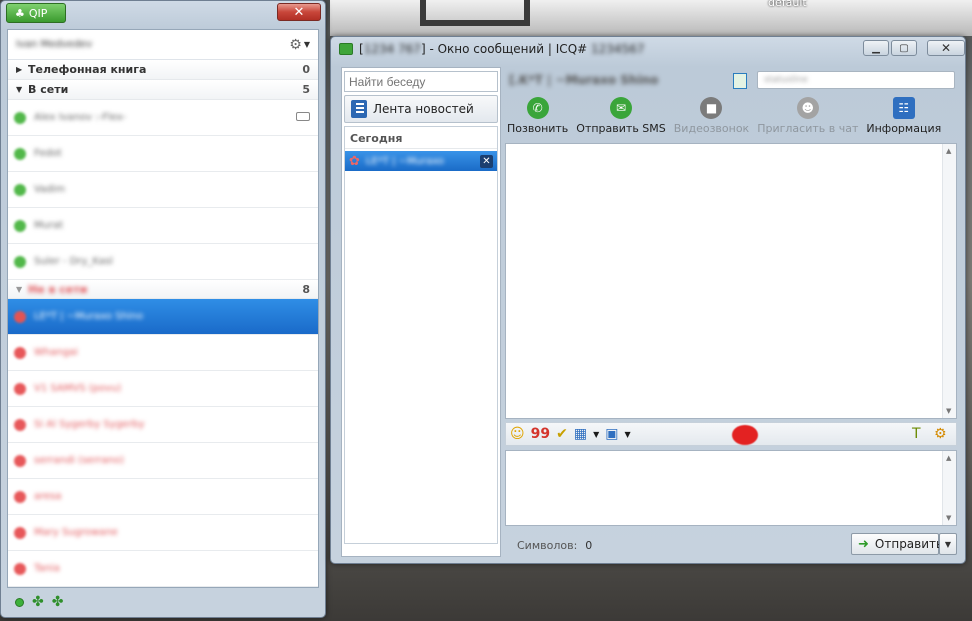 The height and width of the screenshot is (621, 972). What do you see at coordinates (423, 109) in the screenshot?
I see `news-feed-label: Лента новостей` at bounding box center [423, 109].